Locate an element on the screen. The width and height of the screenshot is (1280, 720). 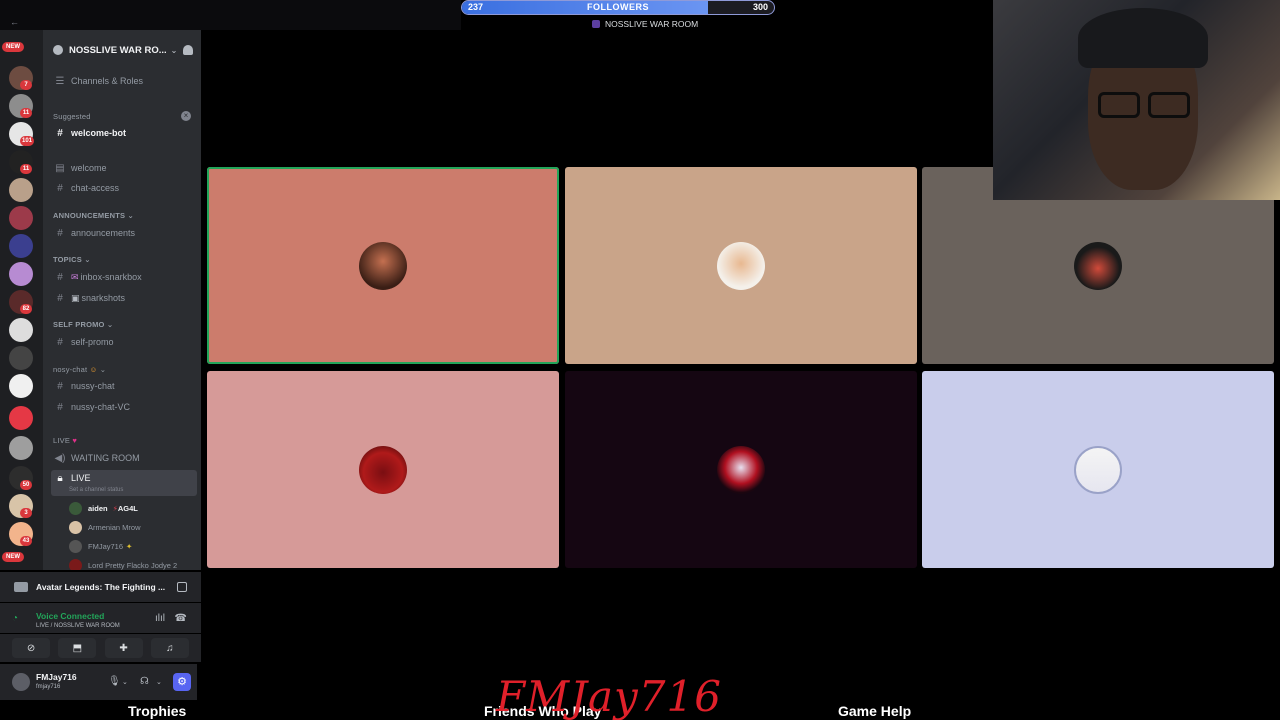
channel-label: self-promo is located at coordinates (92, 342).